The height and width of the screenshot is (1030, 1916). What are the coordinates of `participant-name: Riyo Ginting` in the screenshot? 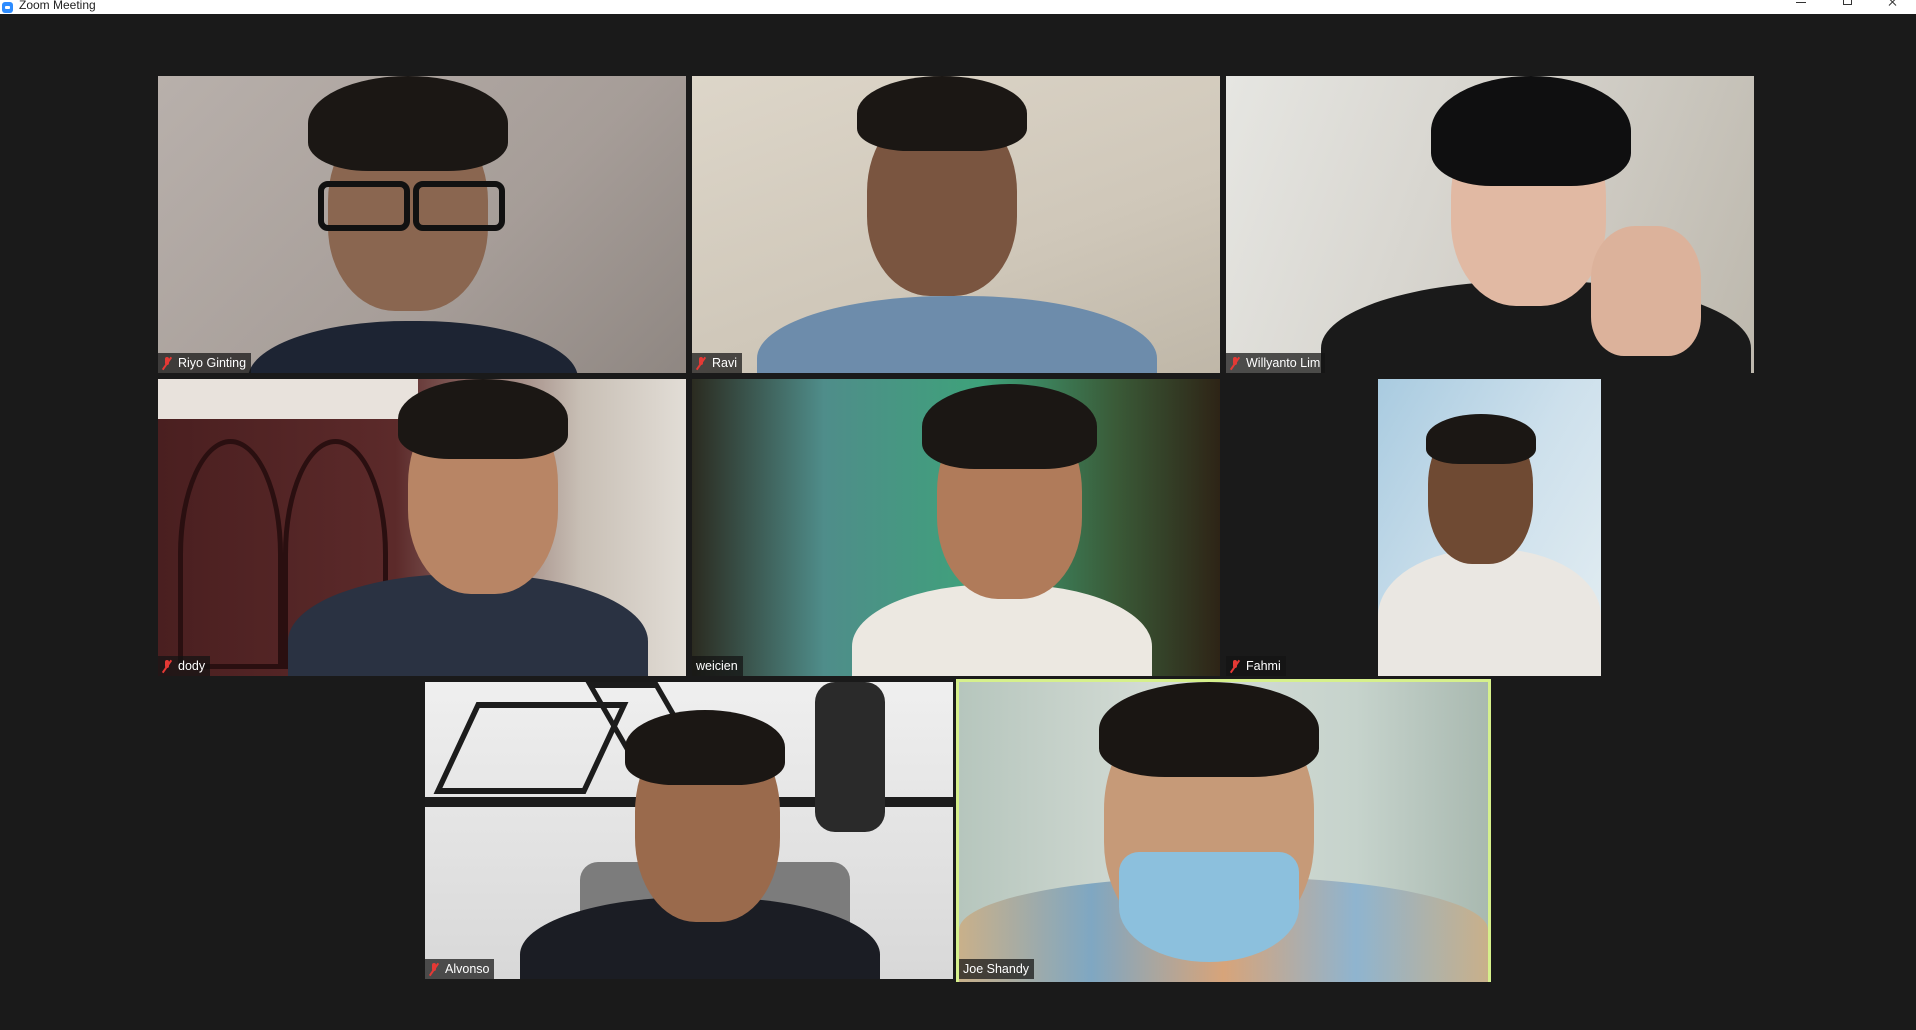 It's located at (212, 363).